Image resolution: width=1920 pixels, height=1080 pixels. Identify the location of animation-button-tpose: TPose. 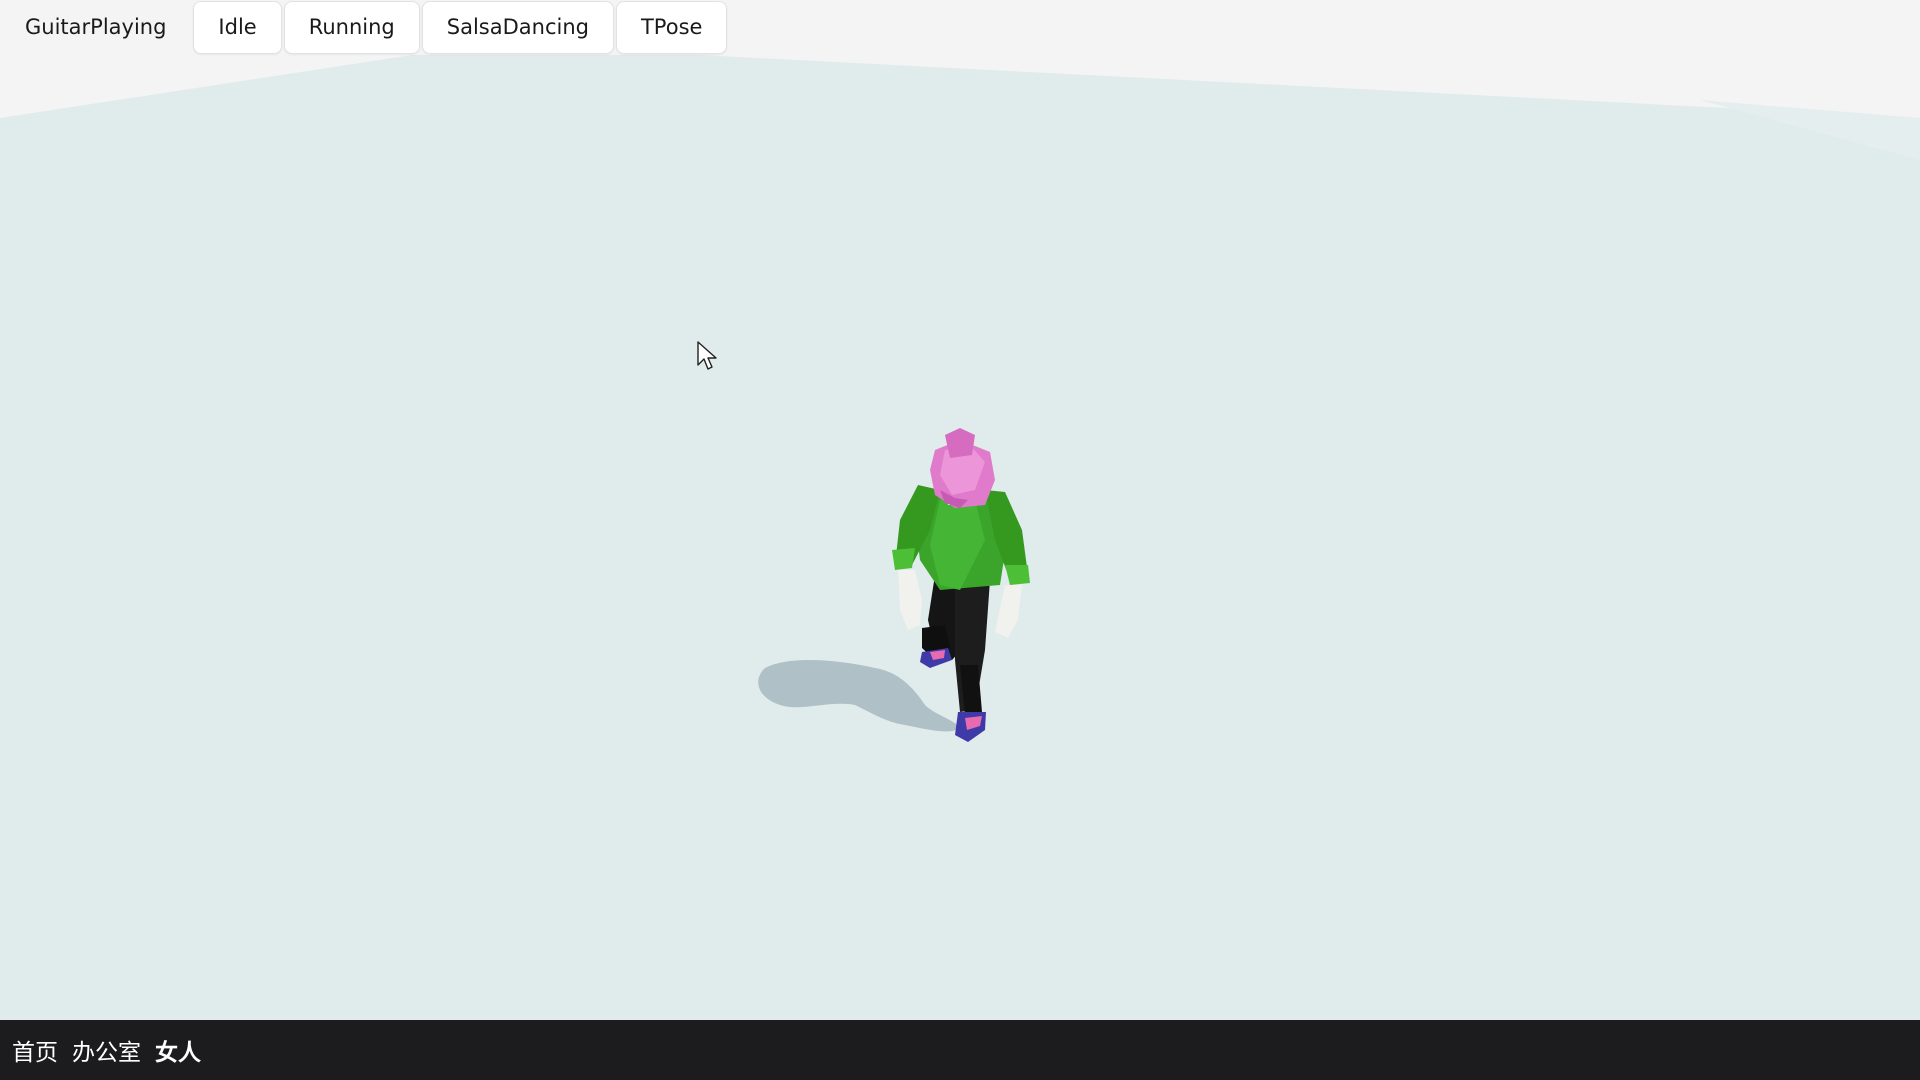
(671, 27).